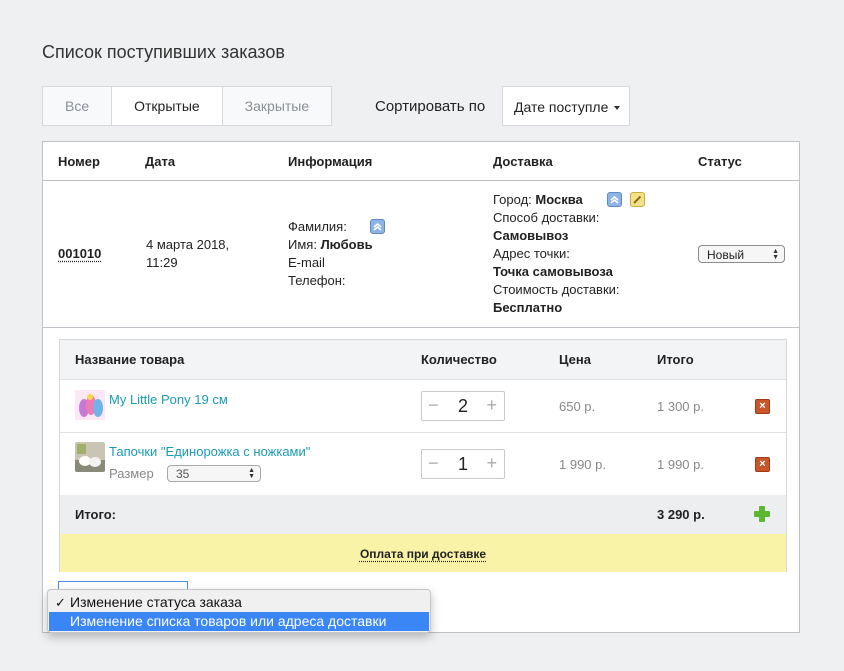 The image size is (844, 671). What do you see at coordinates (214, 473) in the screenshot?
I see `size-select: 35 ▲ ▼` at bounding box center [214, 473].